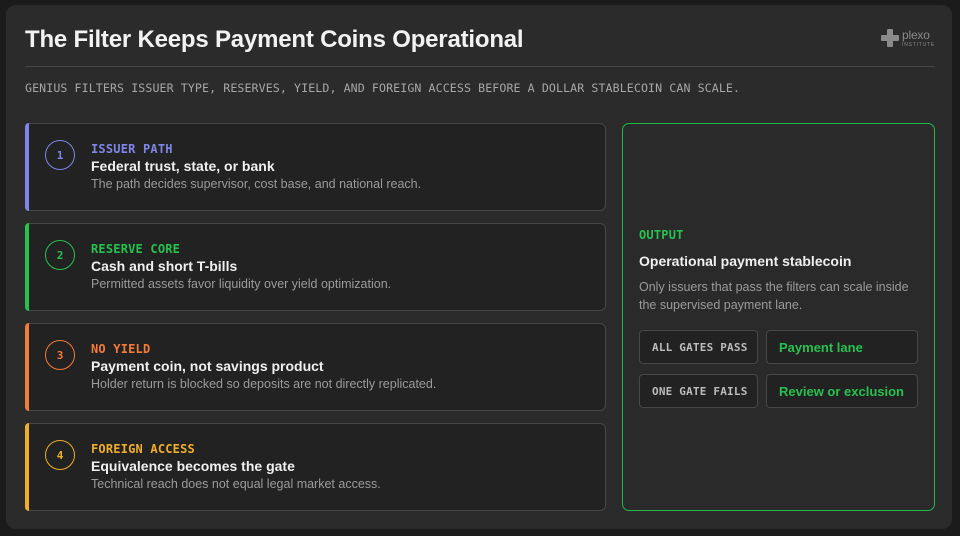 Image resolution: width=960 pixels, height=536 pixels. What do you see at coordinates (842, 347) in the screenshot?
I see `rule-result-payment-lane: Payment lane` at bounding box center [842, 347].